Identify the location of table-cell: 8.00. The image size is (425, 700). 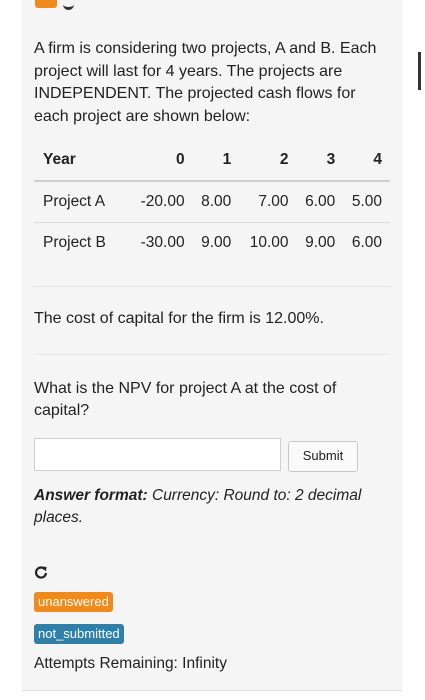
(216, 202).